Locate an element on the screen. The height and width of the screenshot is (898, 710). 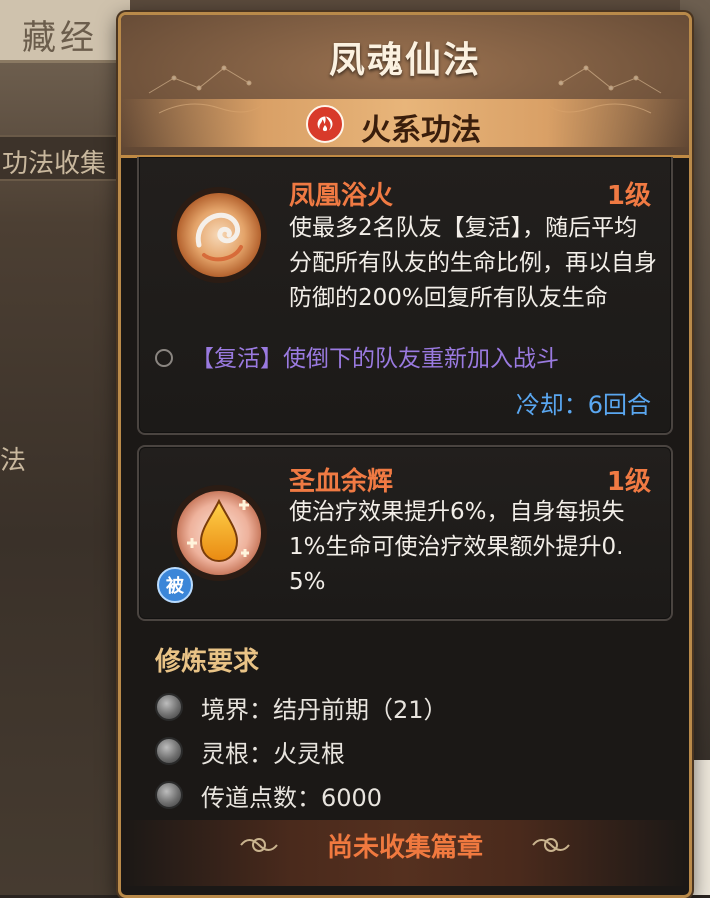
skill-description: 使治疗效果提升6%，自身每损失1%生命可使治疗效果额外提升0.5% is located at coordinates (457, 547).